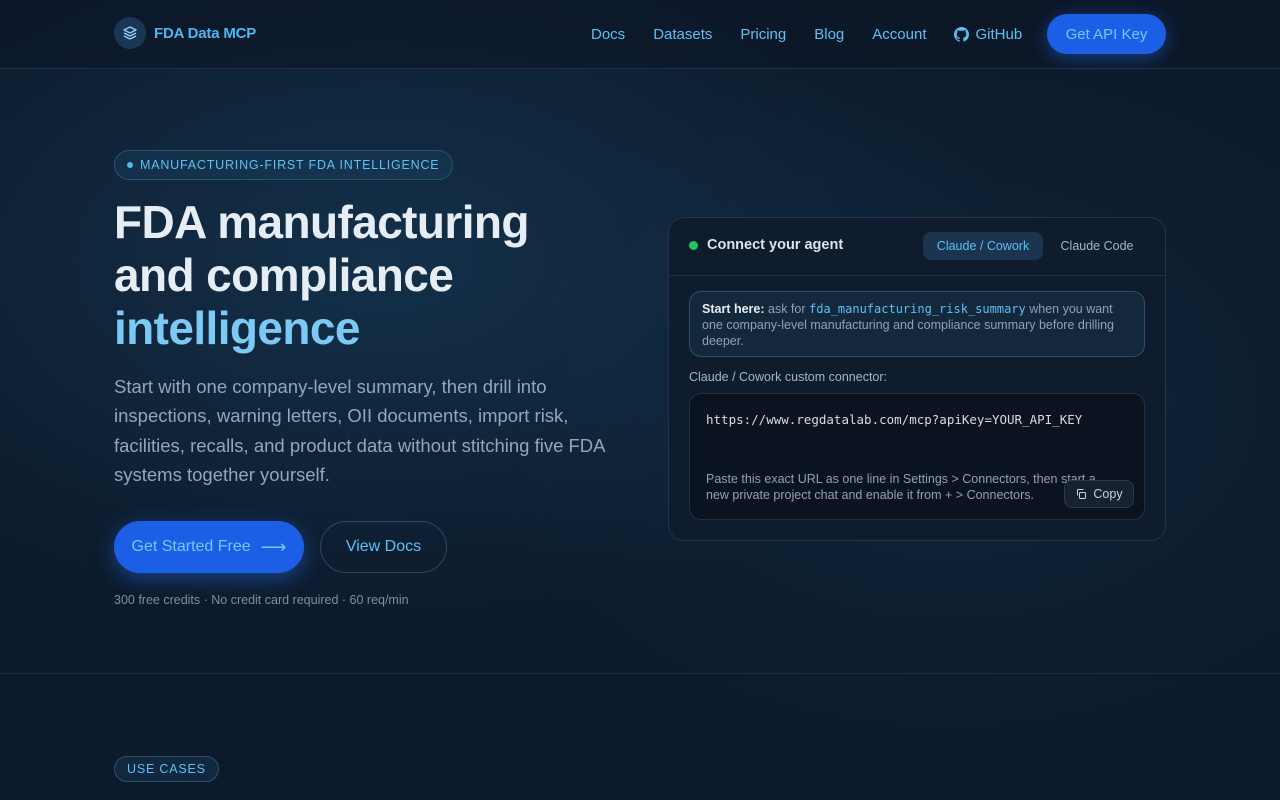 The width and height of the screenshot is (1280, 800). What do you see at coordinates (917, 309) in the screenshot?
I see `tip-tool-name: fda_manufacturing_risk_summary` at bounding box center [917, 309].